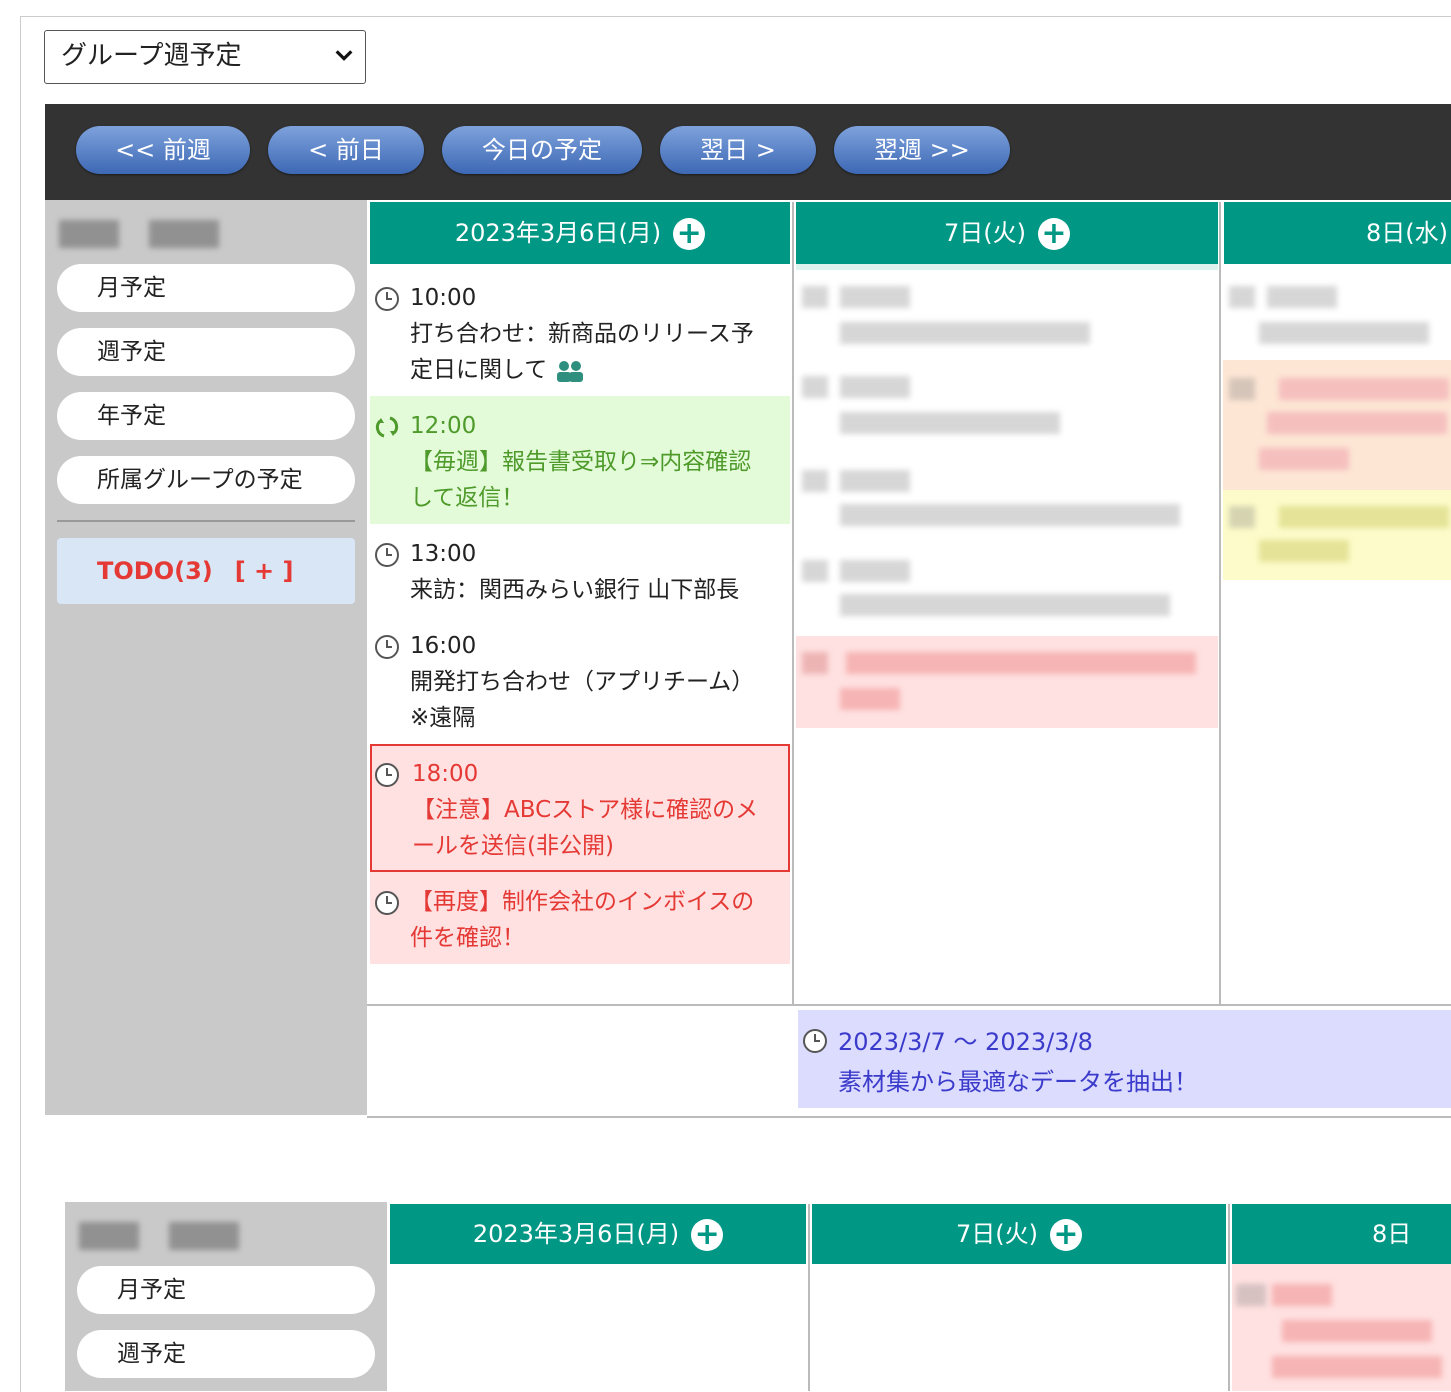 This screenshot has width=1451, height=1392. I want to click on day-header-mon: 2023年3月6日(月) +, so click(580, 233).